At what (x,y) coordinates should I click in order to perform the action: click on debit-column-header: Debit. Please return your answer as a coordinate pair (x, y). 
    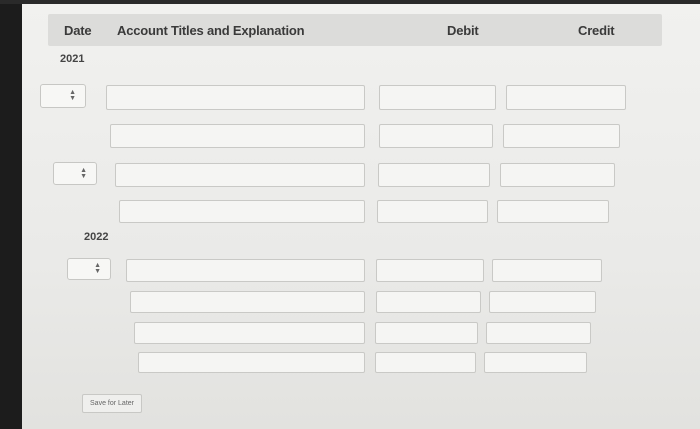
    Looking at the image, I should click on (463, 30).